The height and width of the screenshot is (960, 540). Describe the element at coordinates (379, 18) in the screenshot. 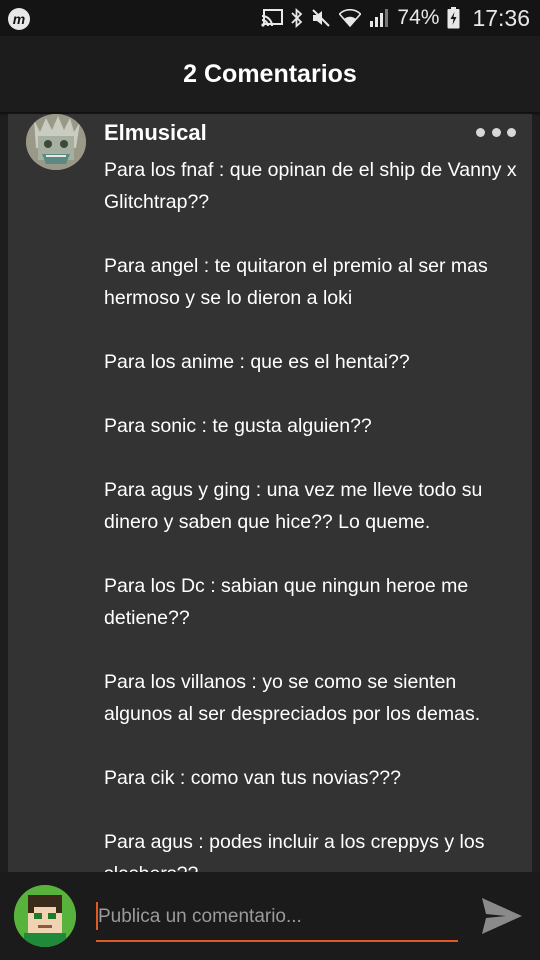

I see `signal-icon` at that location.